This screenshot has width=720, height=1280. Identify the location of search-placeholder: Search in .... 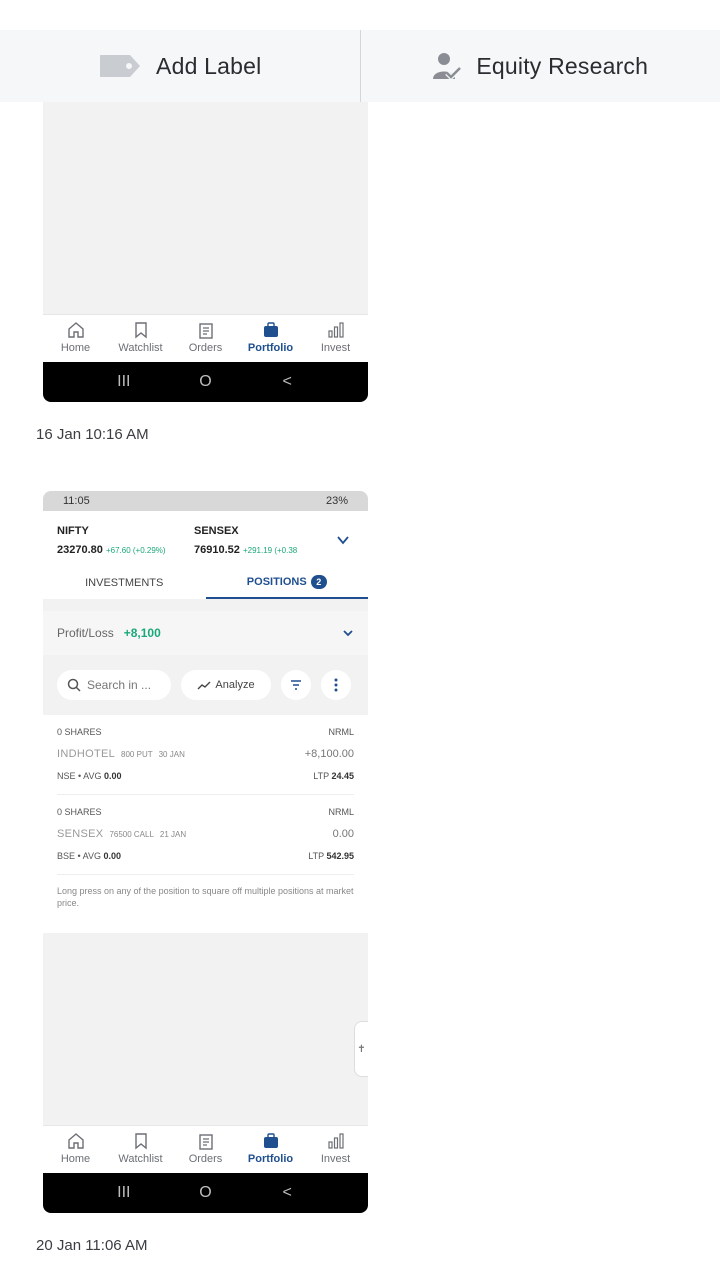
(119, 685).